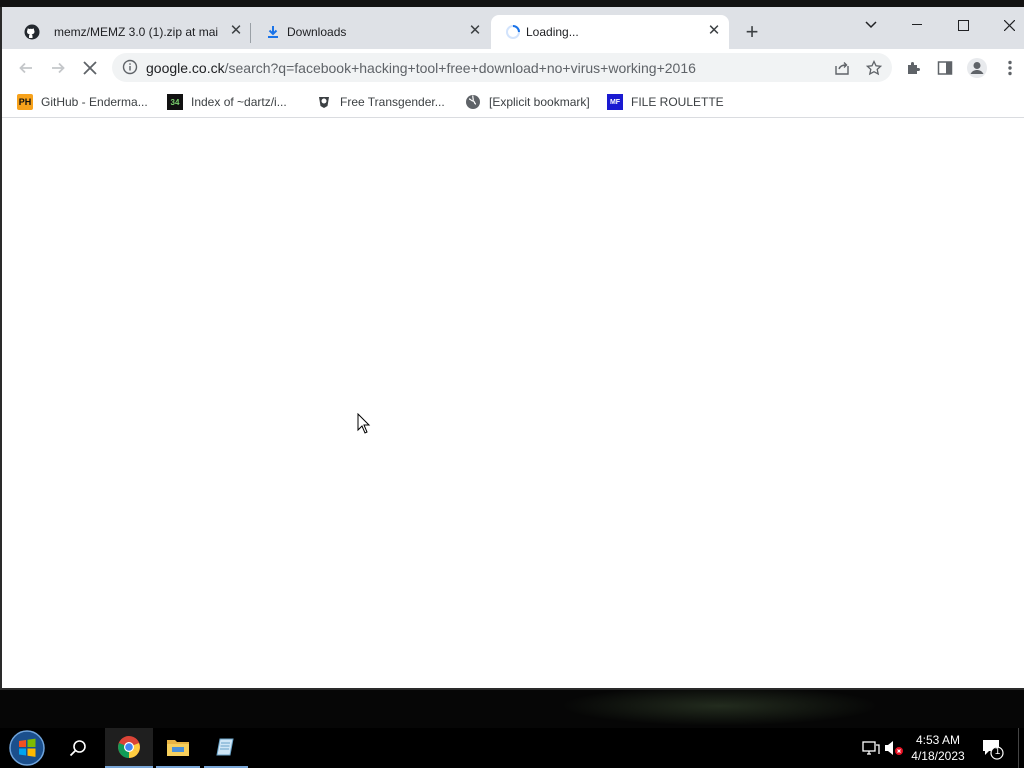  I want to click on tab-search-chevron-icon, so click(871, 25).